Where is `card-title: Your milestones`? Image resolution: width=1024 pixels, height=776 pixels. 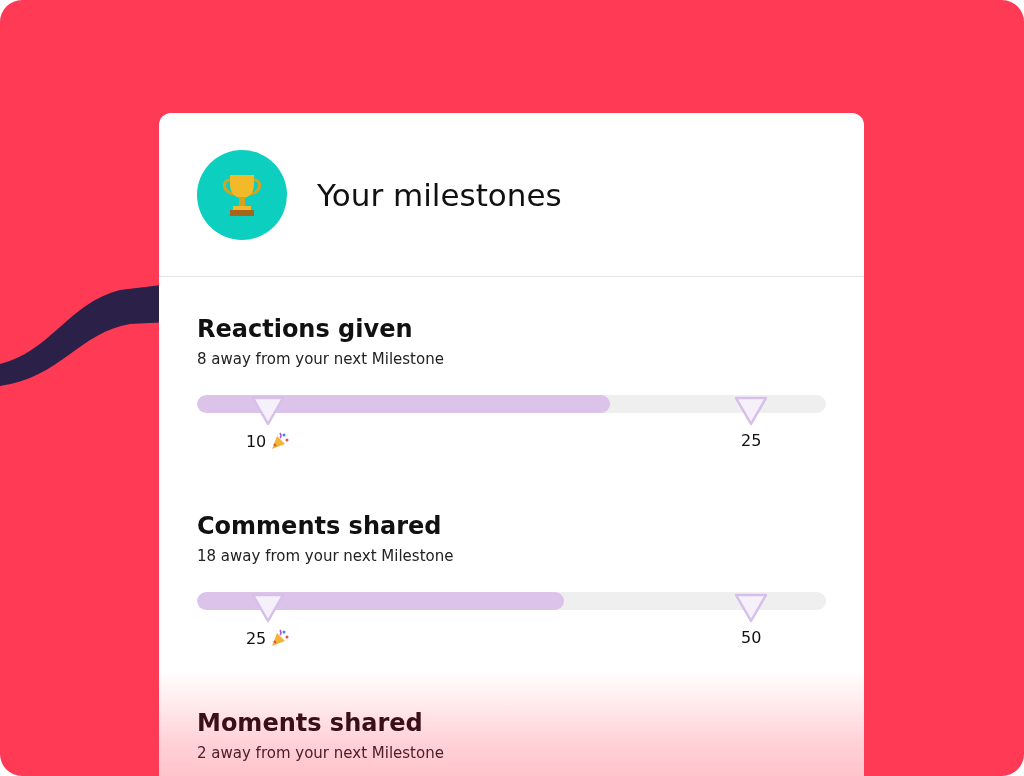
card-title: Your milestones is located at coordinates (439, 194).